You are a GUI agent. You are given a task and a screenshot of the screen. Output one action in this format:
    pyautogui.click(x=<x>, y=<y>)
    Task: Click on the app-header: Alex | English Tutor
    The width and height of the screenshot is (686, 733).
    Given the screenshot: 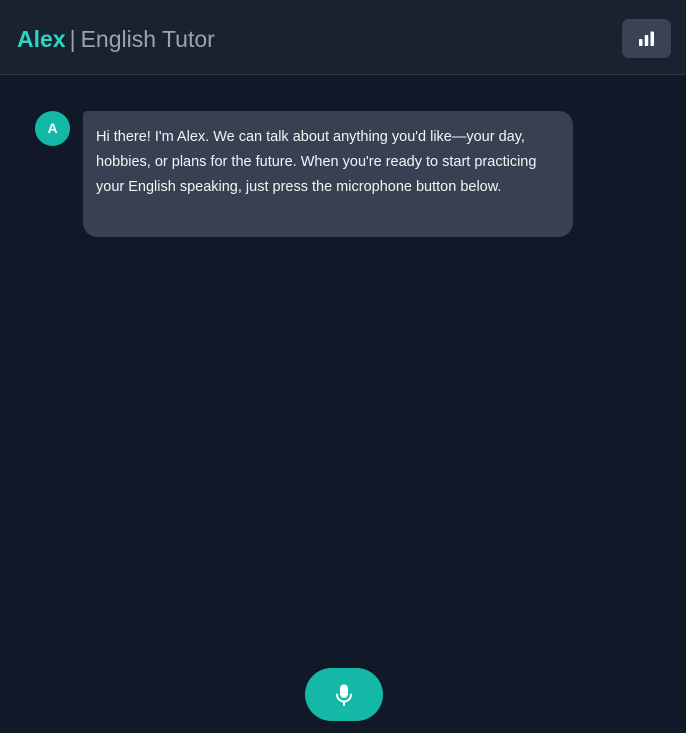 What is the action you would take?
    pyautogui.click(x=343, y=37)
    